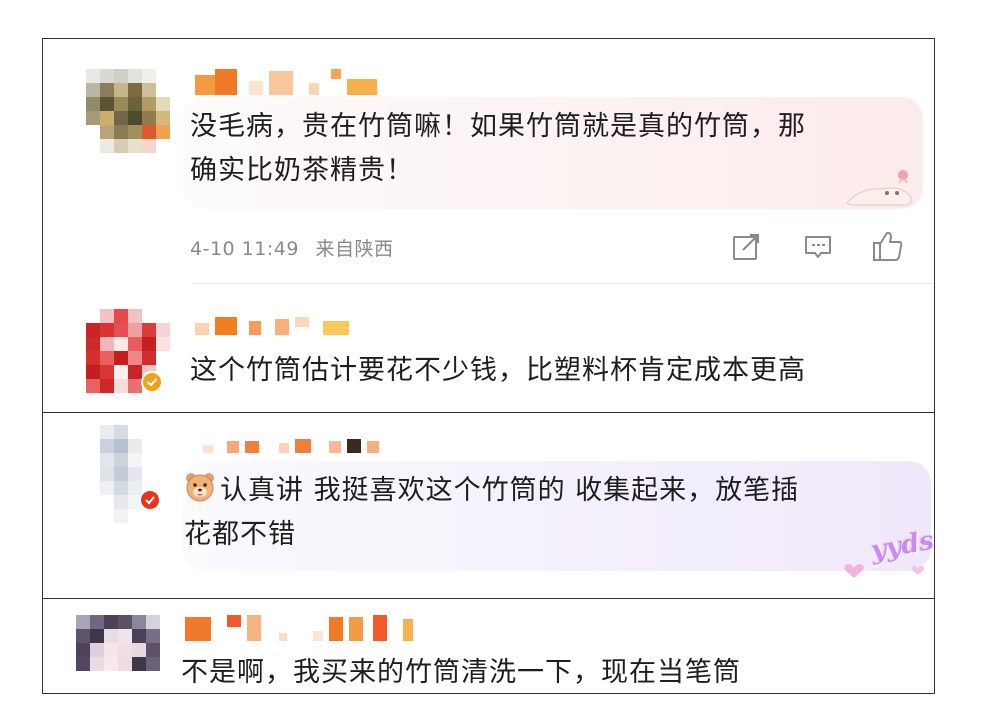 The width and height of the screenshot is (989, 703). Describe the element at coordinates (498, 370) in the screenshot. I see `comment-text: 这个竹筒估计要花不少钱，比塑料杯肯定成本更高` at that location.